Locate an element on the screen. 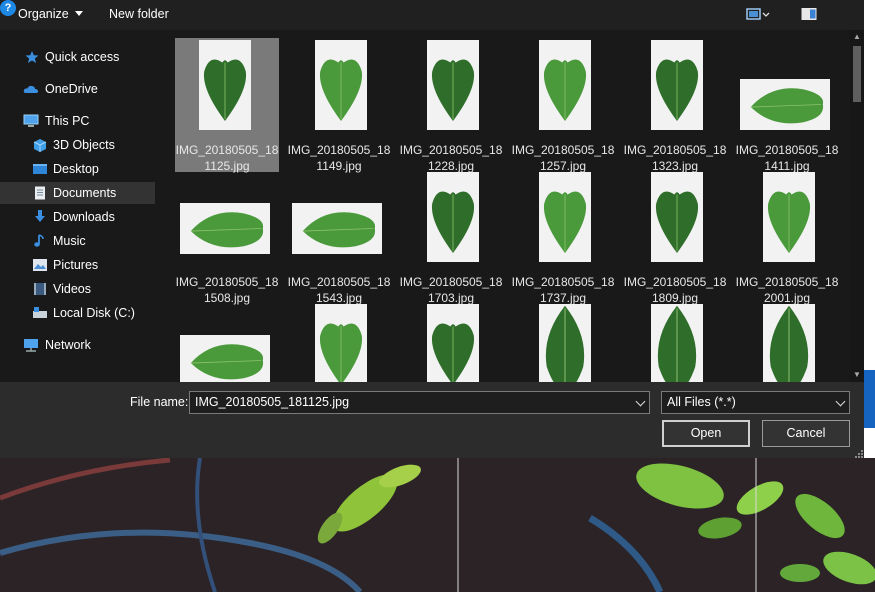  file-item: IMG_20180505_18 1411.jpg is located at coordinates (787, 105).